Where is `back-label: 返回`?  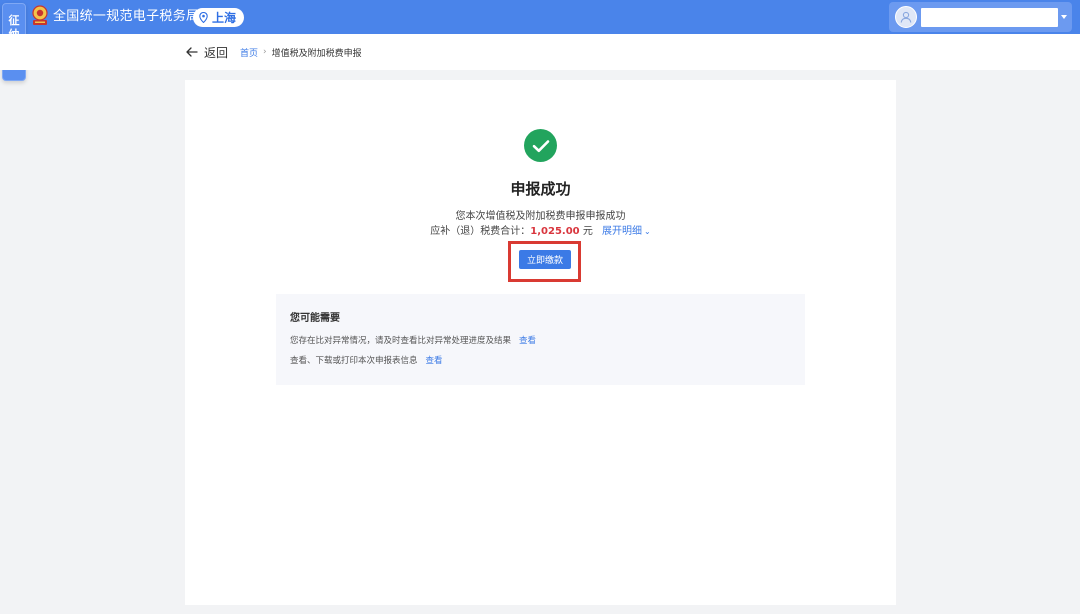 back-label: 返回 is located at coordinates (216, 52).